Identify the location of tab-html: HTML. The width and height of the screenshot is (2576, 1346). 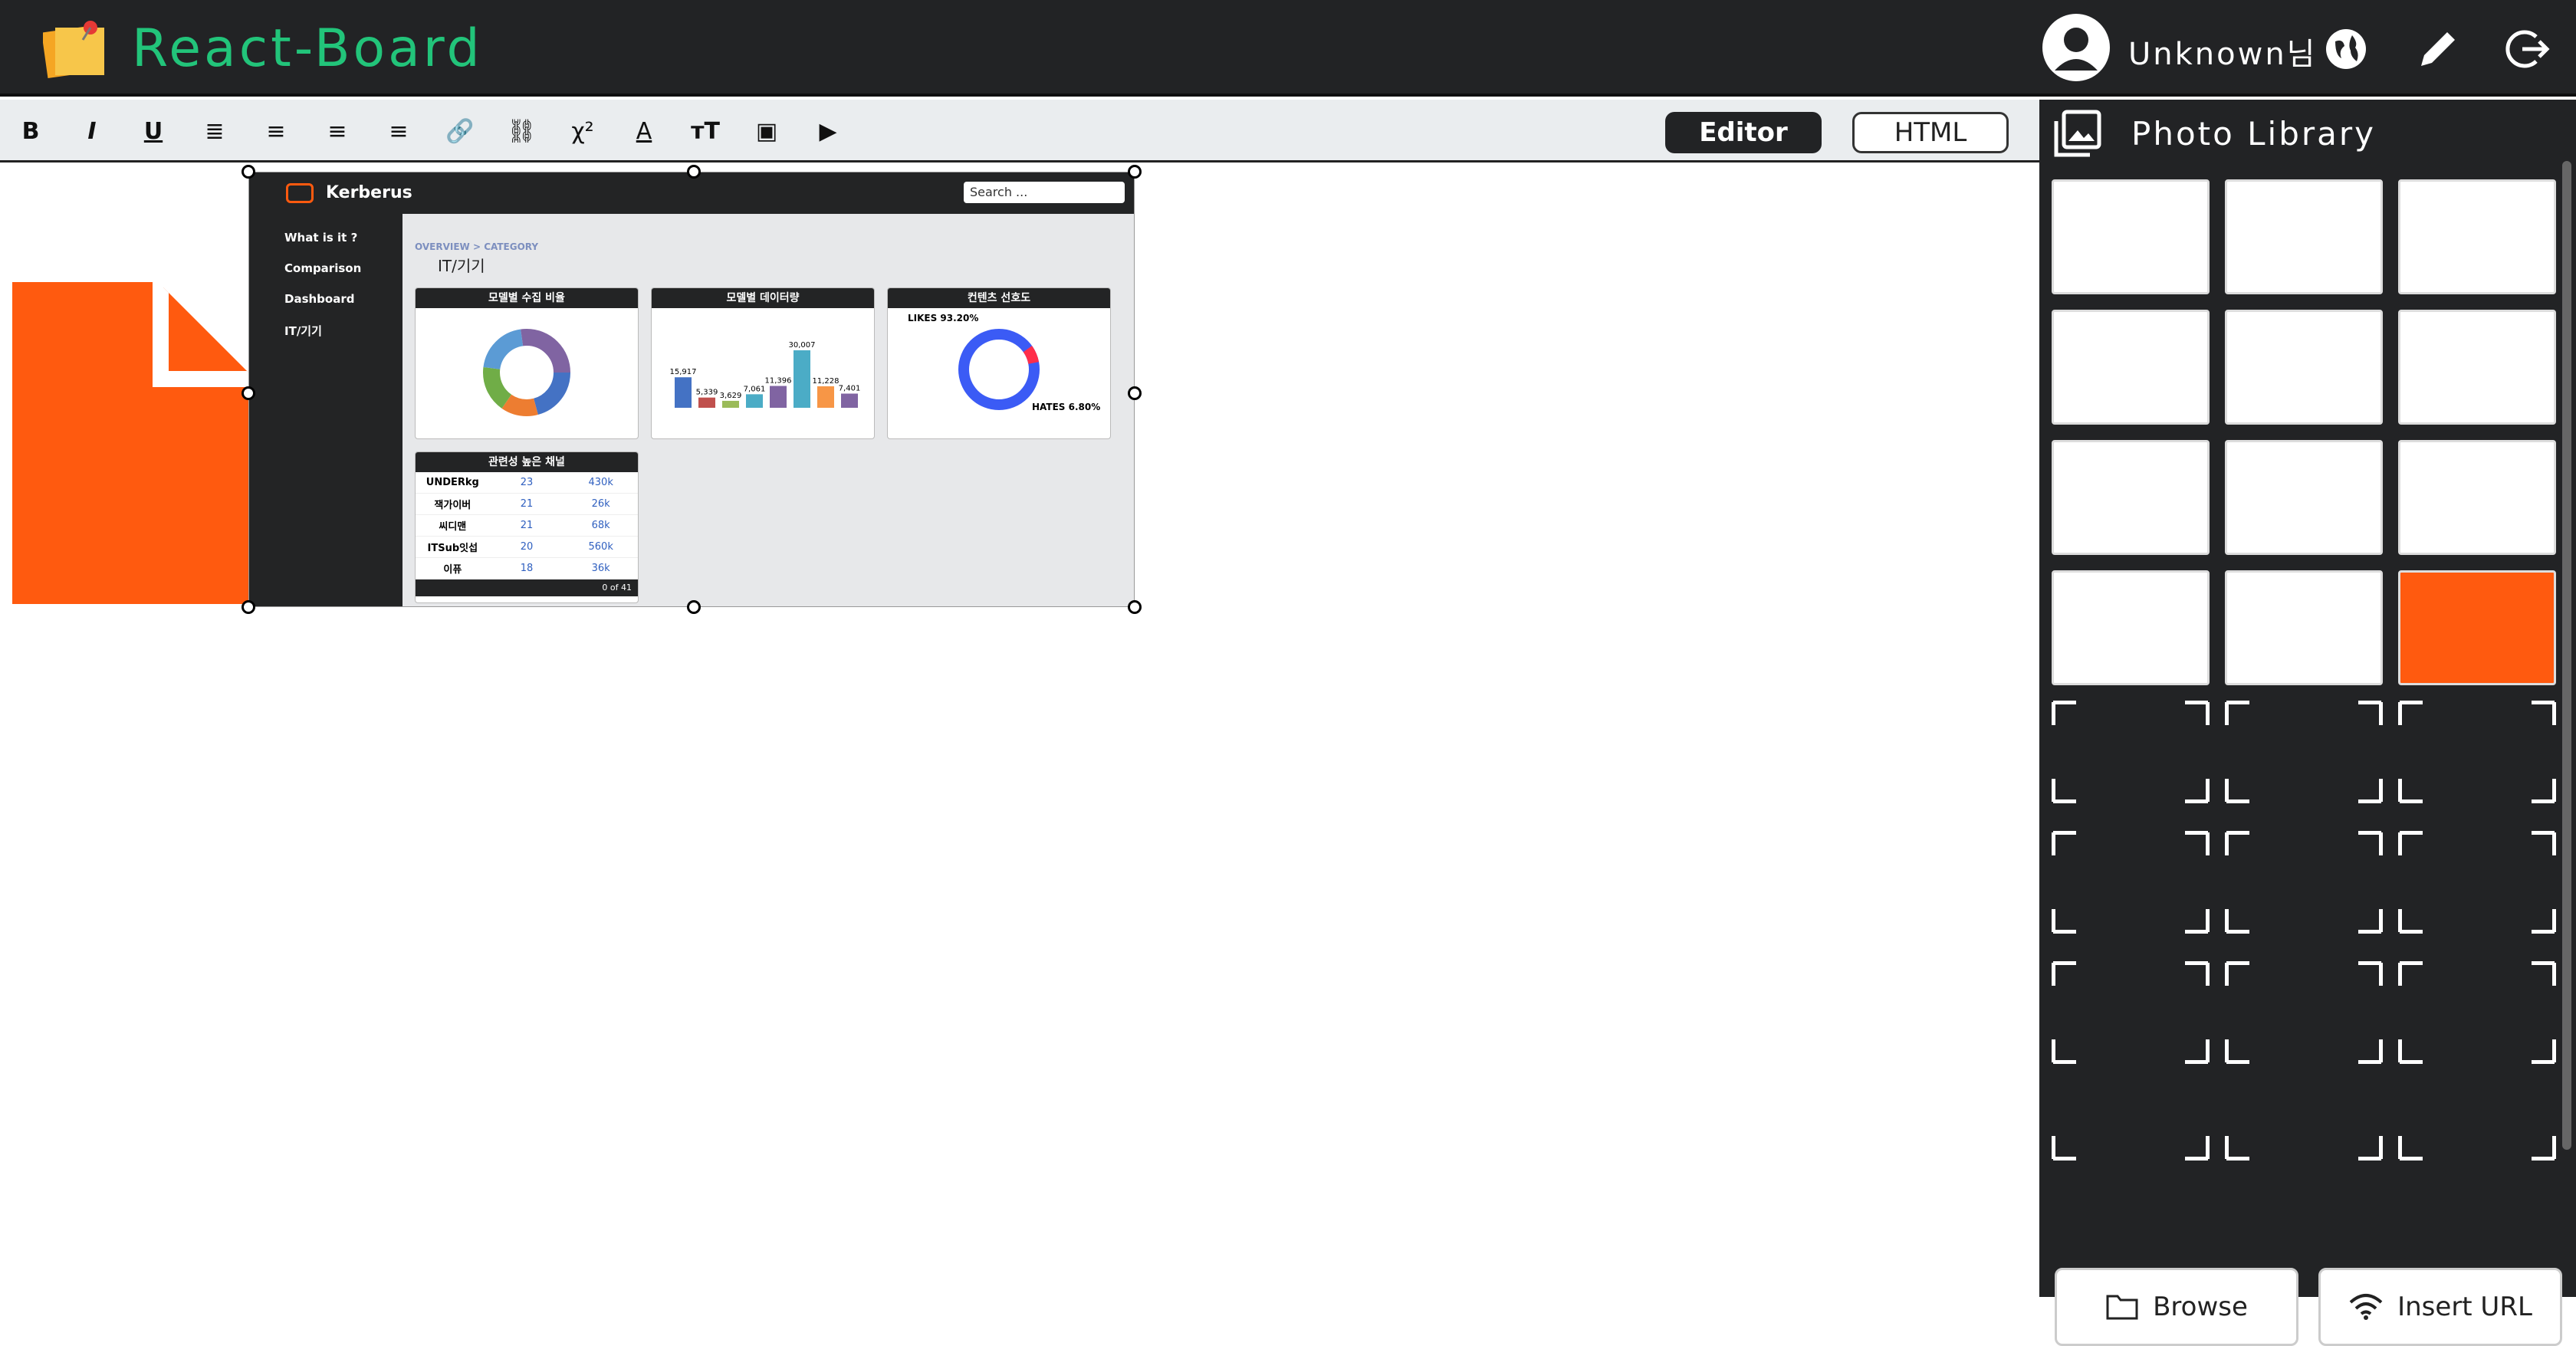
(1930, 132).